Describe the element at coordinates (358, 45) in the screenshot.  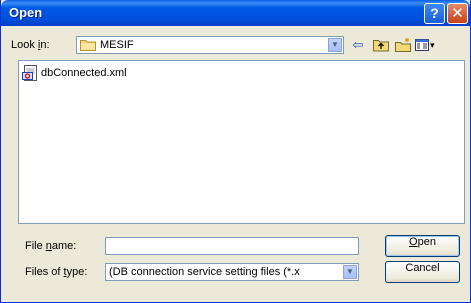
I see `back-icon: ⇦` at that location.